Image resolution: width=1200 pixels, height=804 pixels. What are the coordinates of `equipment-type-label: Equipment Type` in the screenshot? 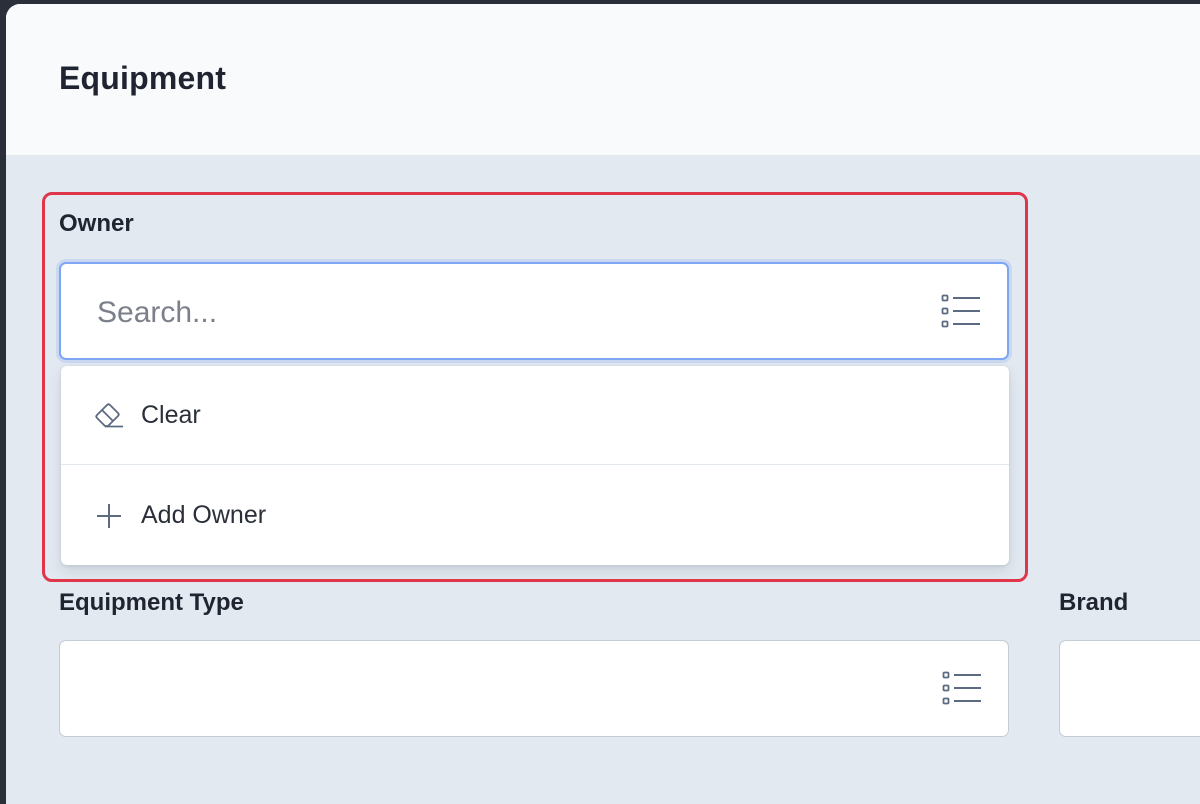 It's located at (151, 602).